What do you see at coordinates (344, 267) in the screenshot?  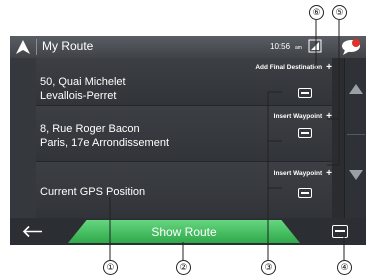 I see `callout-4: ④` at bounding box center [344, 267].